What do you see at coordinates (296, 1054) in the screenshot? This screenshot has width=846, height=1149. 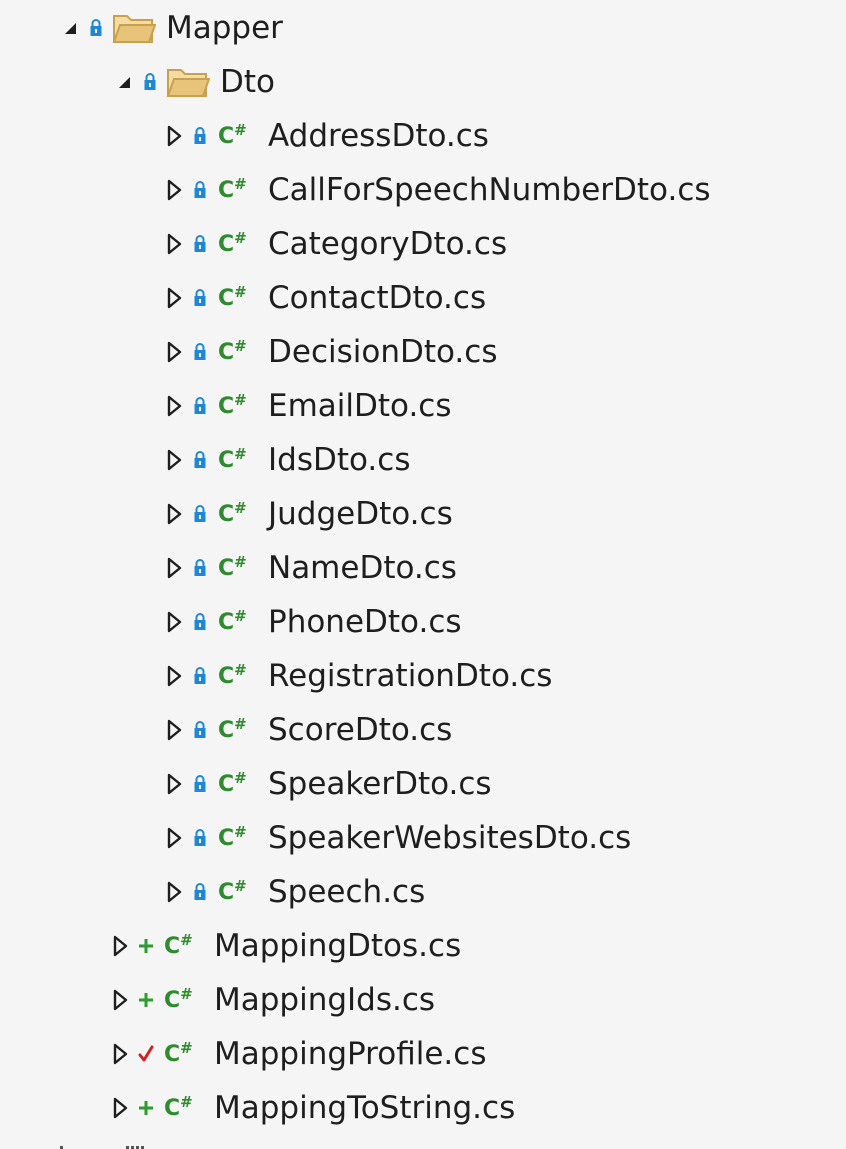 I see `tree-node-file: C # MappingProfile.cs` at bounding box center [296, 1054].